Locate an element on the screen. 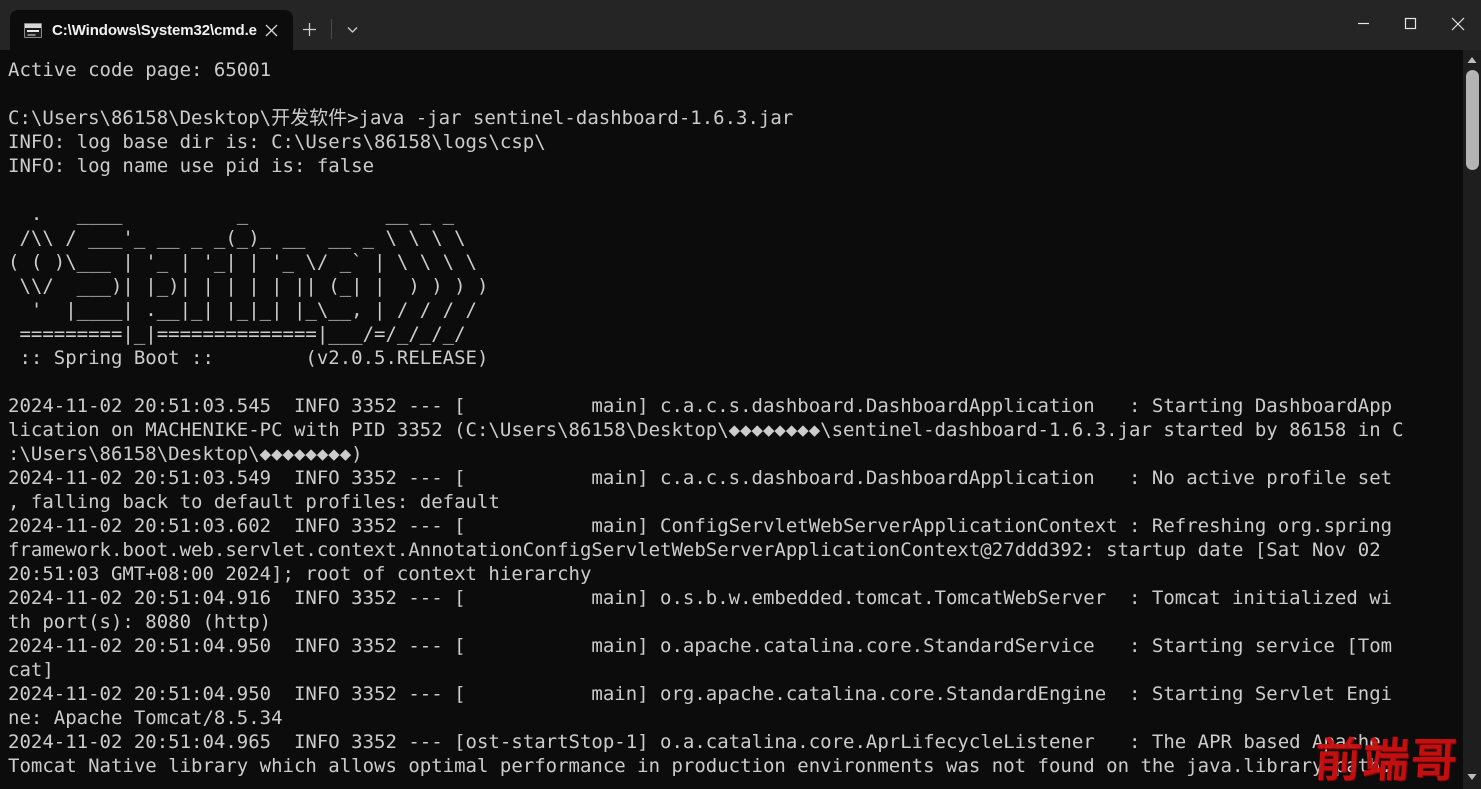 The image size is (1481, 789). close-window-button is located at coordinates (1457, 23).